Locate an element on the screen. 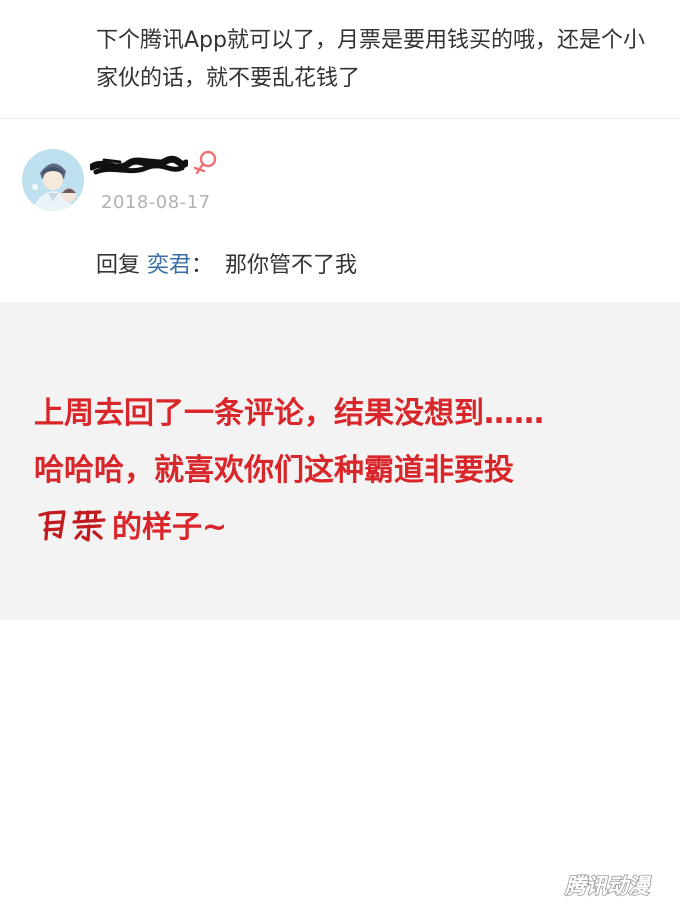 The height and width of the screenshot is (904, 680). username-redacted is located at coordinates (139, 167).